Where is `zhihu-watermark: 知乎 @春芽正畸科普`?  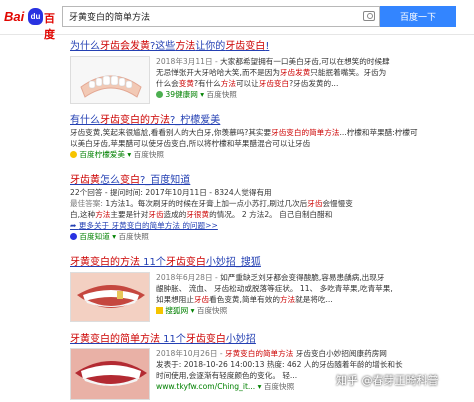 zhihu-watermark: 知乎 @春芽正畸科普 is located at coordinates (387, 380).